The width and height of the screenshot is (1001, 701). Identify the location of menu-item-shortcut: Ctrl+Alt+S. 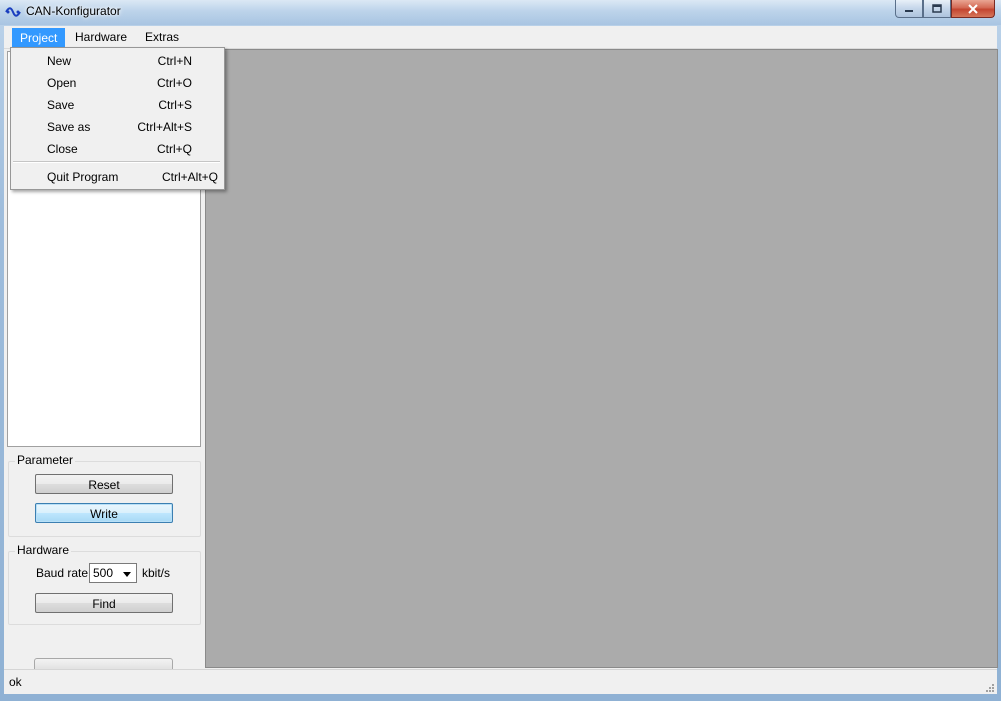
(164, 127).